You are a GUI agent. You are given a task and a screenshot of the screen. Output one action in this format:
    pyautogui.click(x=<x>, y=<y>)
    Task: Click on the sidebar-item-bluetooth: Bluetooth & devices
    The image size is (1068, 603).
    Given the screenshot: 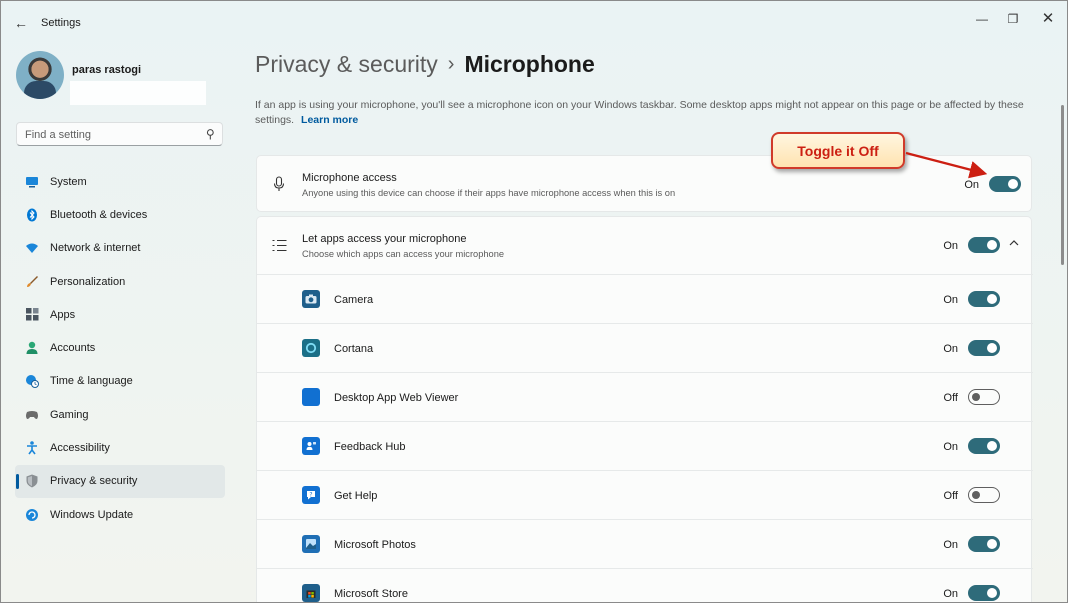 What is the action you would take?
    pyautogui.click(x=120, y=214)
    